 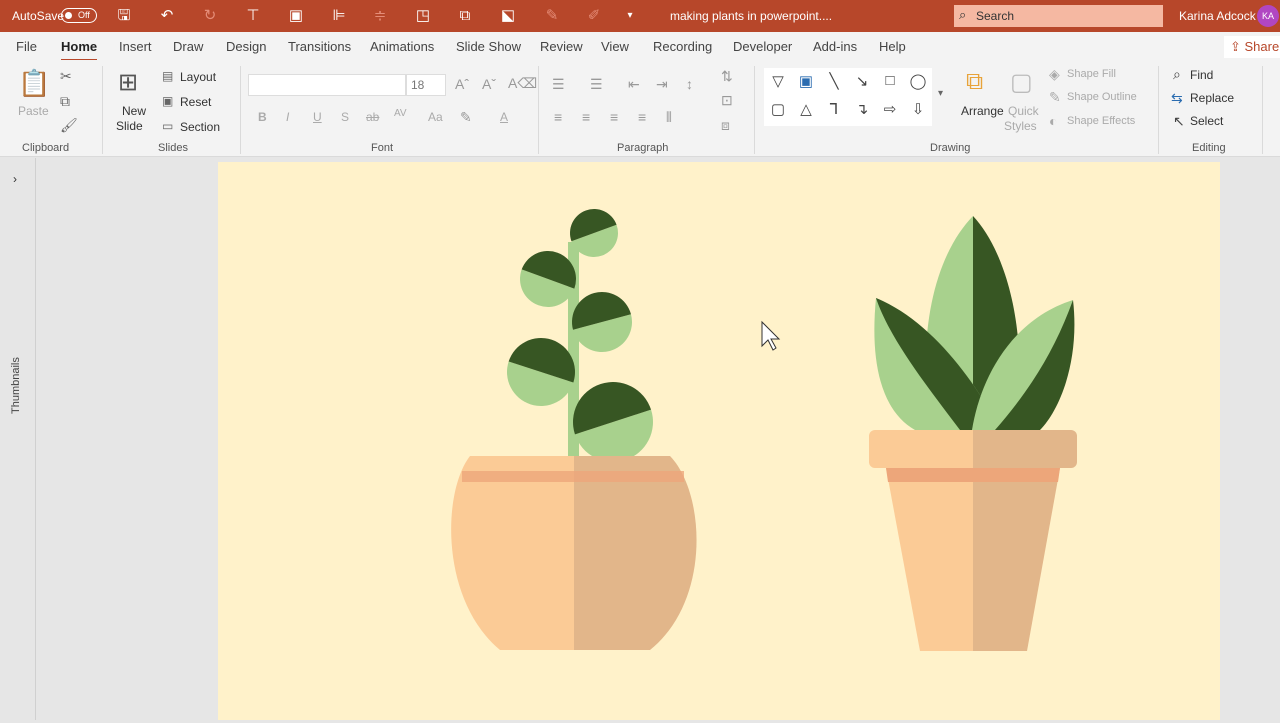 What do you see at coordinates (435, 117) in the screenshot?
I see `change-case-button: Aa` at bounding box center [435, 117].